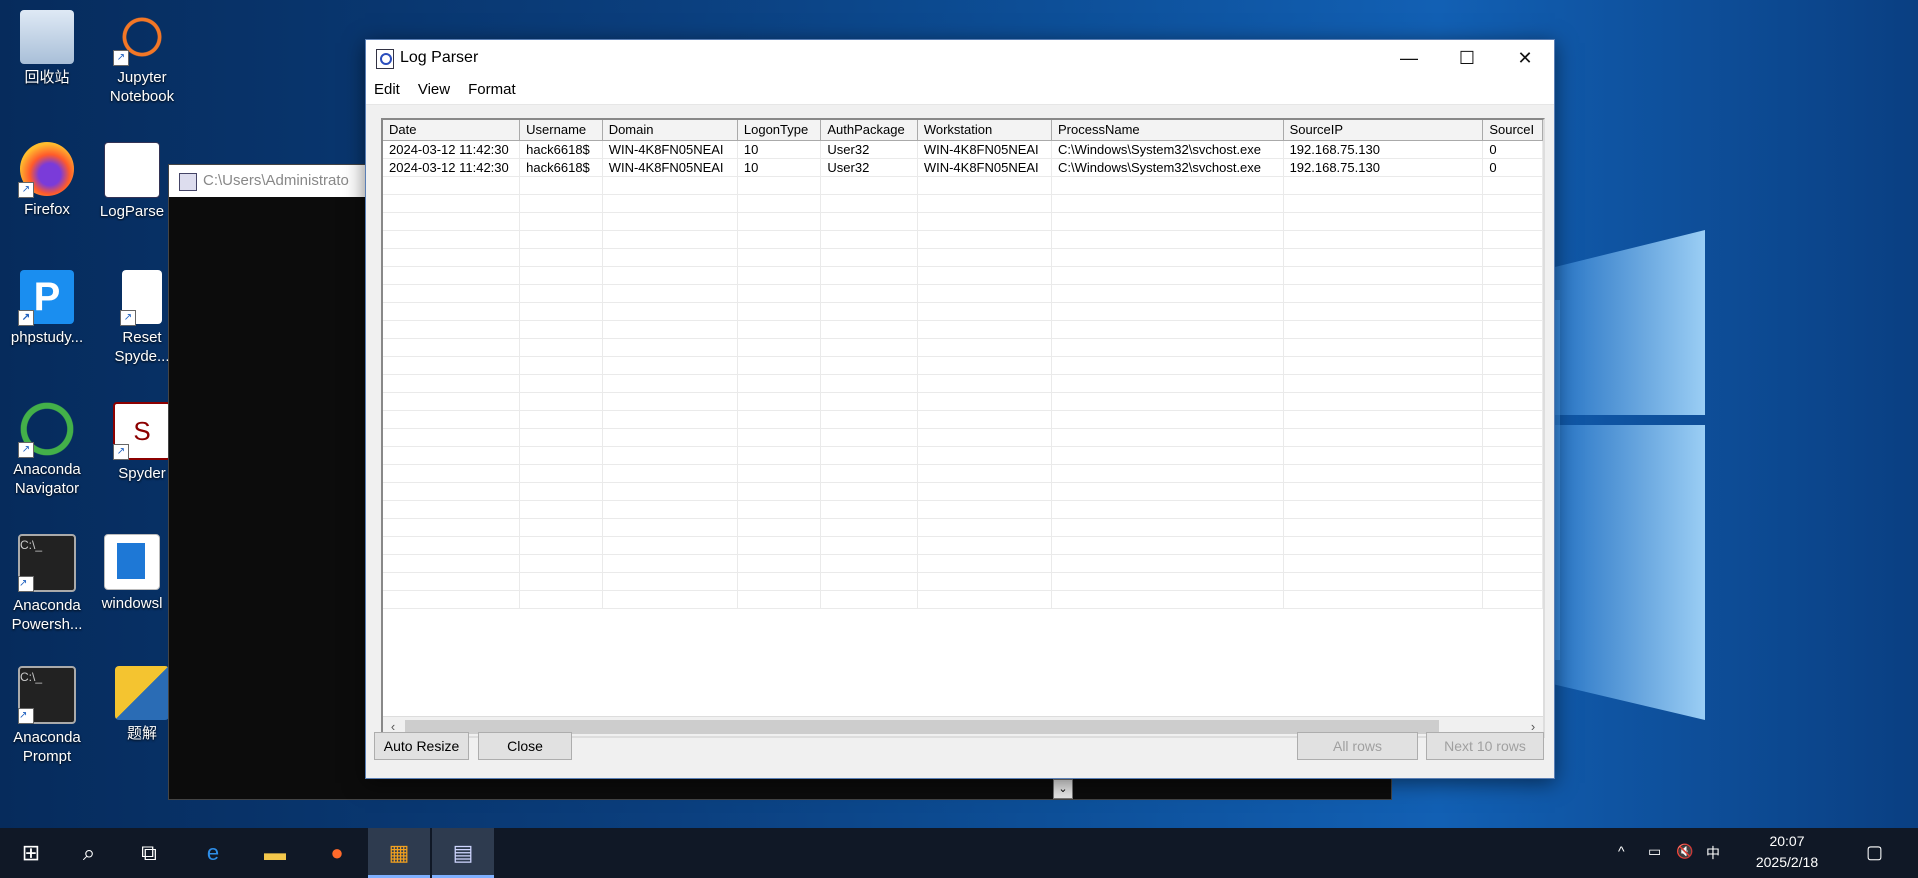 The height and width of the screenshot is (878, 1918). Describe the element at coordinates (31, 853) in the screenshot. I see `windows-start-icon: ⊞` at that location.